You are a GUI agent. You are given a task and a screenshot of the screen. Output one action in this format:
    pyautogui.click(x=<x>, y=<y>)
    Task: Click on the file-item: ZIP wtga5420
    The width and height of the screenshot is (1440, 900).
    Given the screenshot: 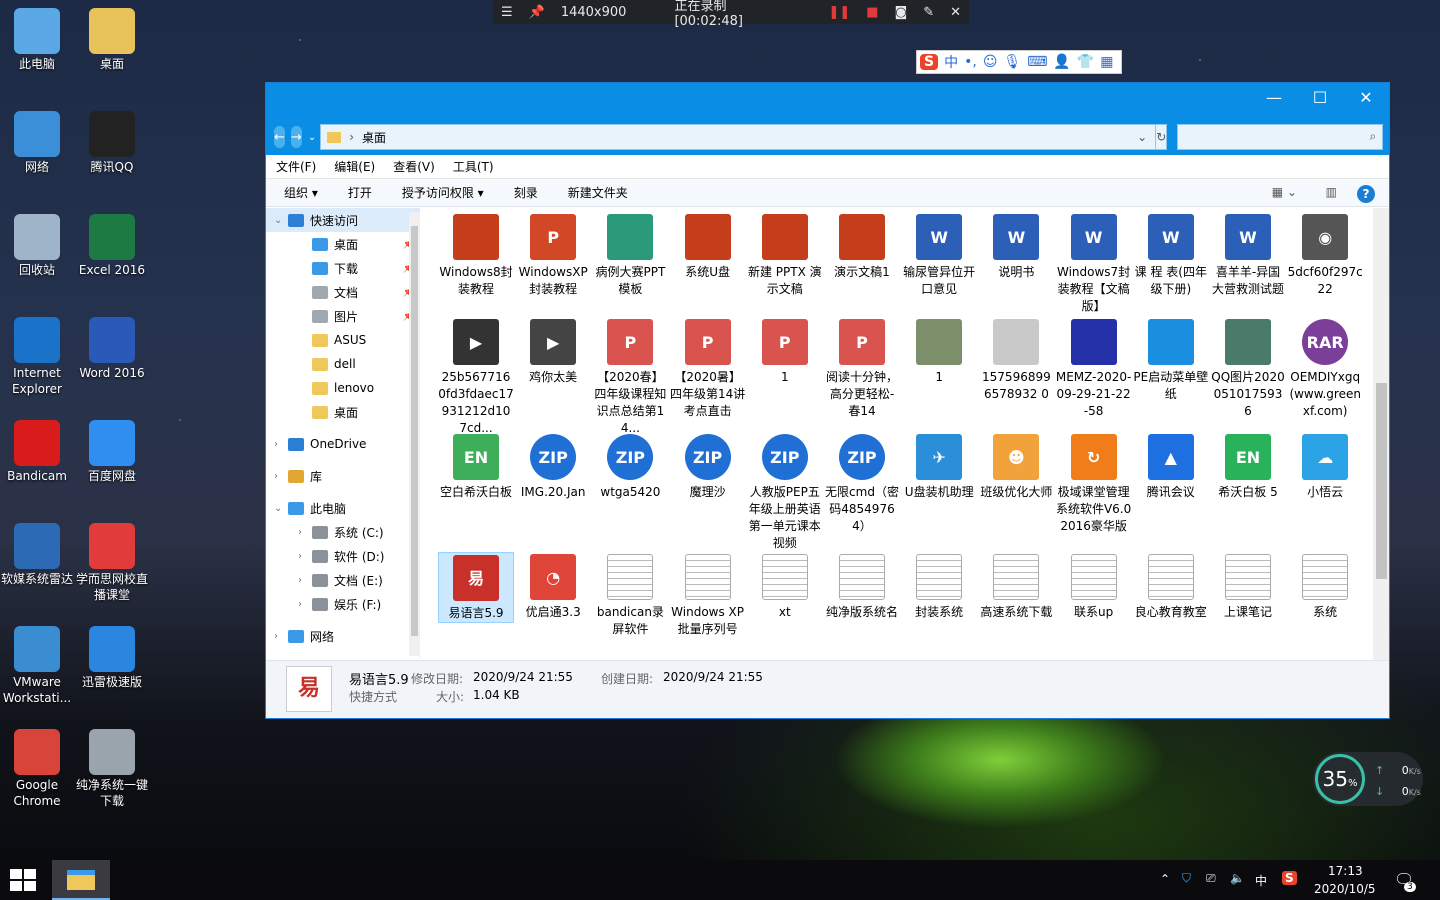 What is the action you would take?
    pyautogui.click(x=630, y=466)
    